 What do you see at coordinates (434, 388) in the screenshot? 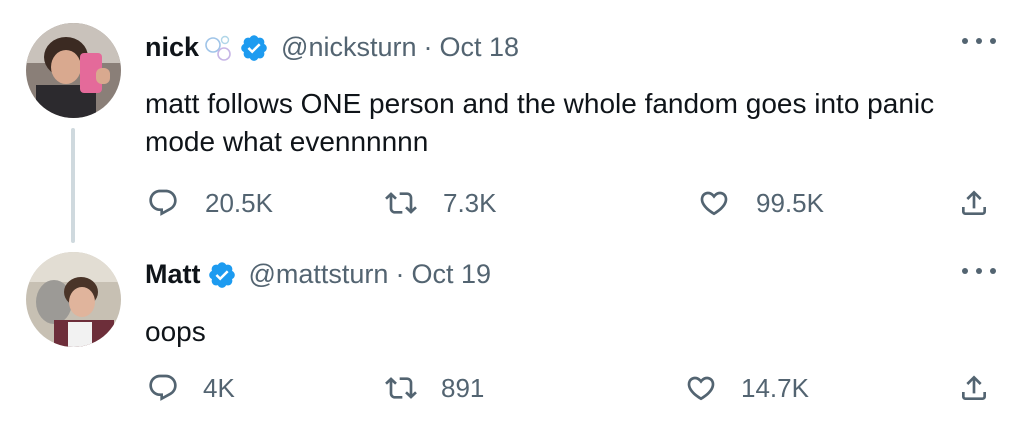
I see `retweet-button: 891` at bounding box center [434, 388].